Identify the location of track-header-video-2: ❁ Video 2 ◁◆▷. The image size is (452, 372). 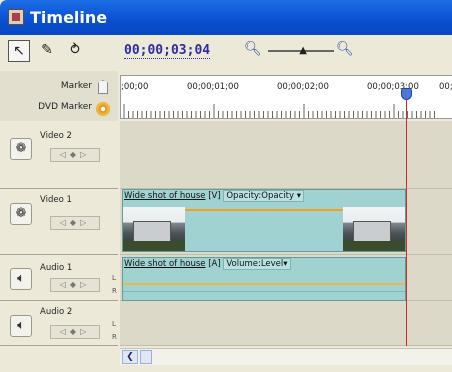
(59, 155).